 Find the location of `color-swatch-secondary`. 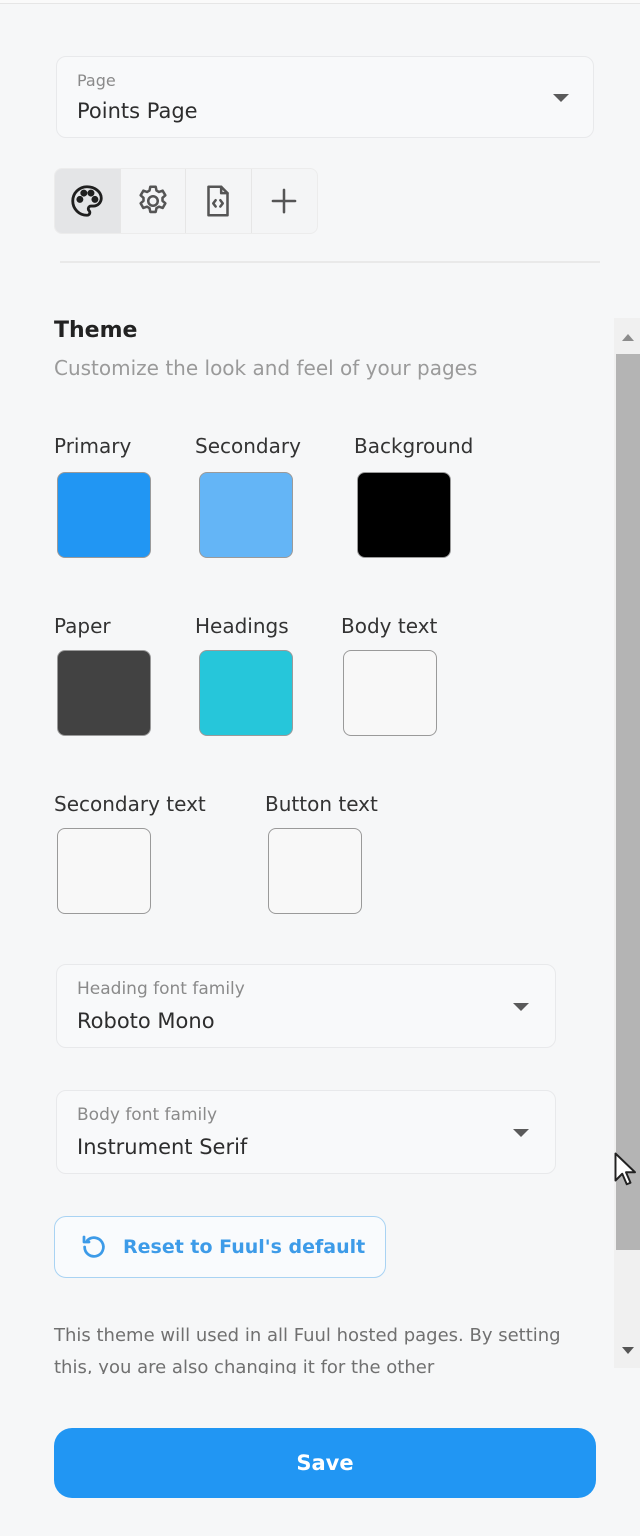

color-swatch-secondary is located at coordinates (246, 515).